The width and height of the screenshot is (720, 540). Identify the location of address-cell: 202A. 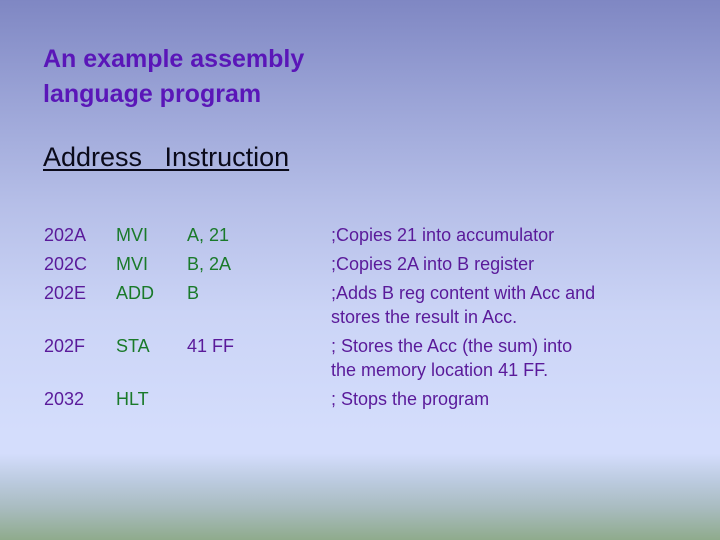
(65, 235).